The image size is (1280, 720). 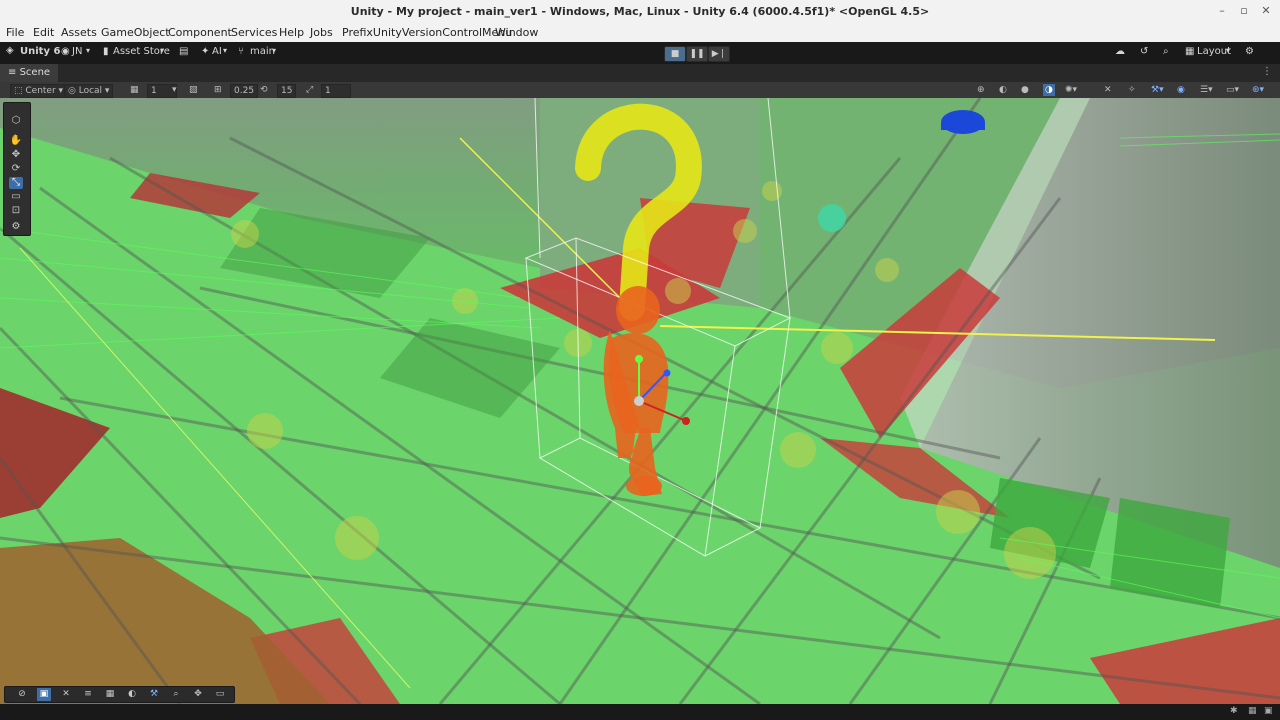 What do you see at coordinates (154, 694) in the screenshot?
I see `tools-icon: ⚒` at bounding box center [154, 694].